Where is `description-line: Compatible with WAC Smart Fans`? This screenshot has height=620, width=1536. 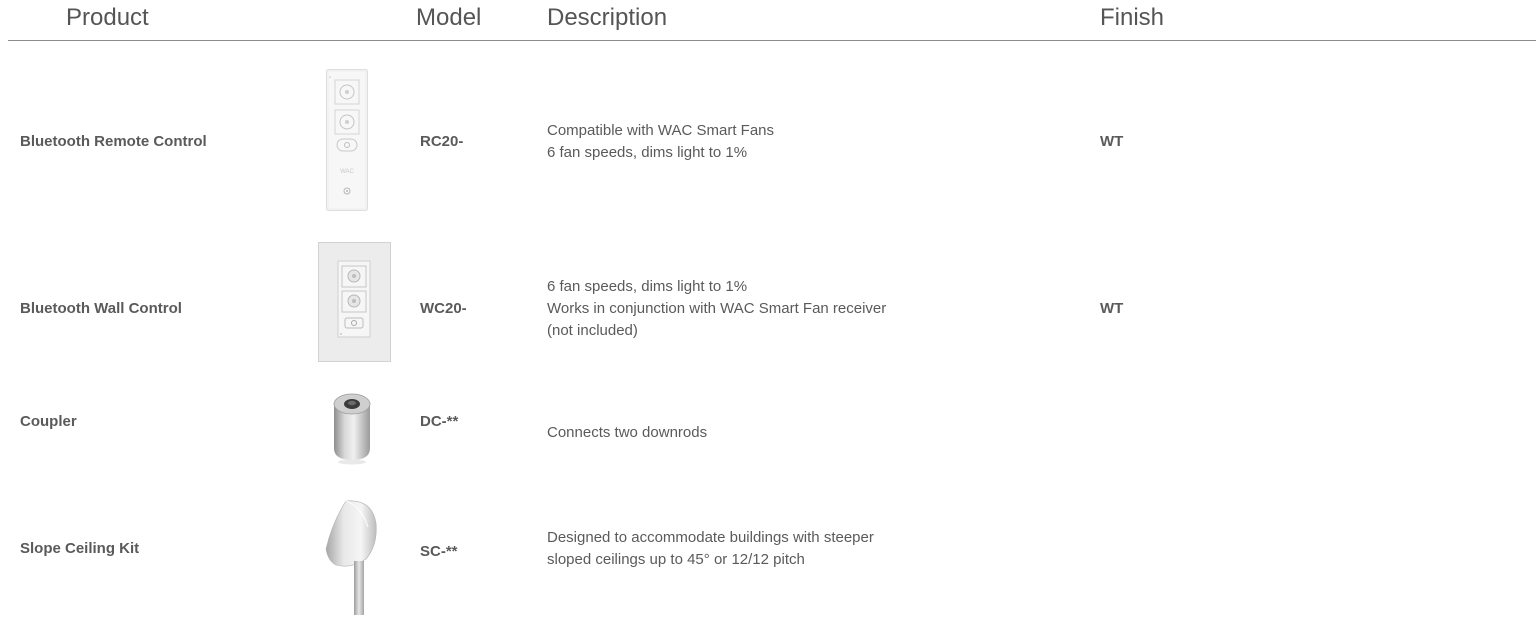
description-line: Compatible with WAC Smart Fans is located at coordinates (661, 130).